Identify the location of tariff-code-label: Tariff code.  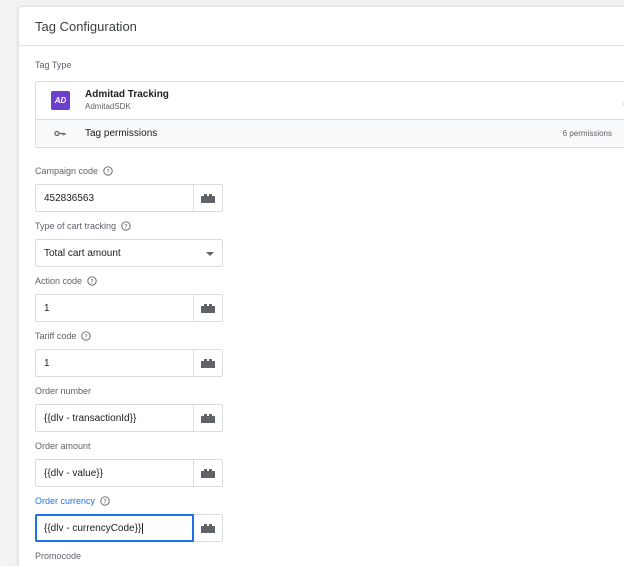
(56, 336).